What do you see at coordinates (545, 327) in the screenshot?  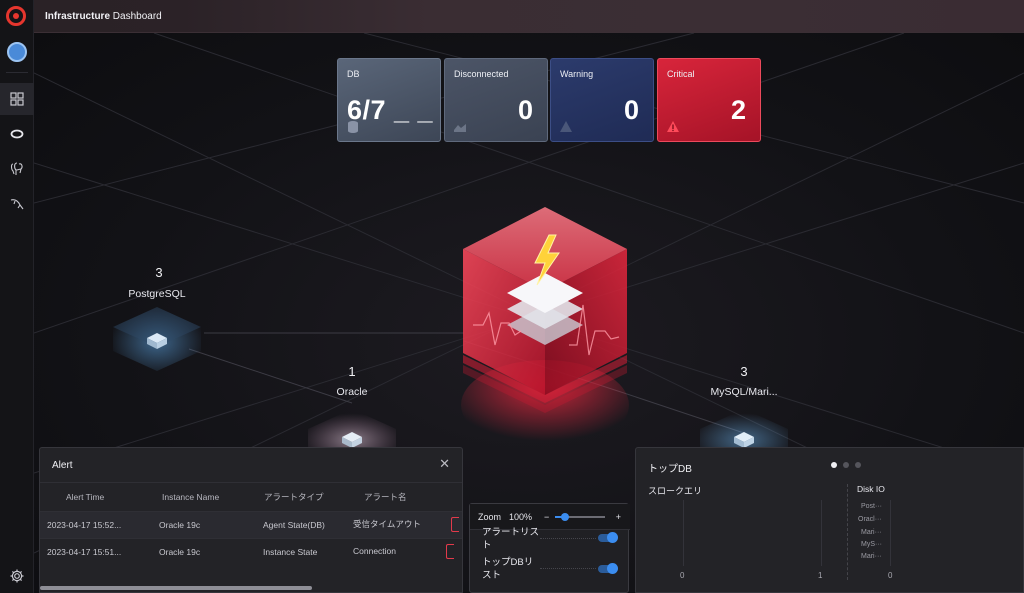 I see `central-critical-cube` at bounding box center [545, 327].